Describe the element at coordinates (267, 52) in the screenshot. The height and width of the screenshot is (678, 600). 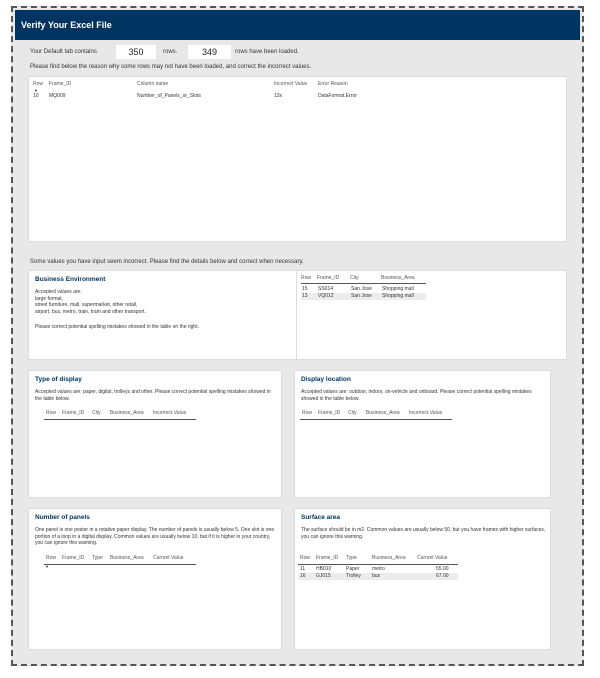
I see `summary-suffix: rows have been loaded.` at that location.